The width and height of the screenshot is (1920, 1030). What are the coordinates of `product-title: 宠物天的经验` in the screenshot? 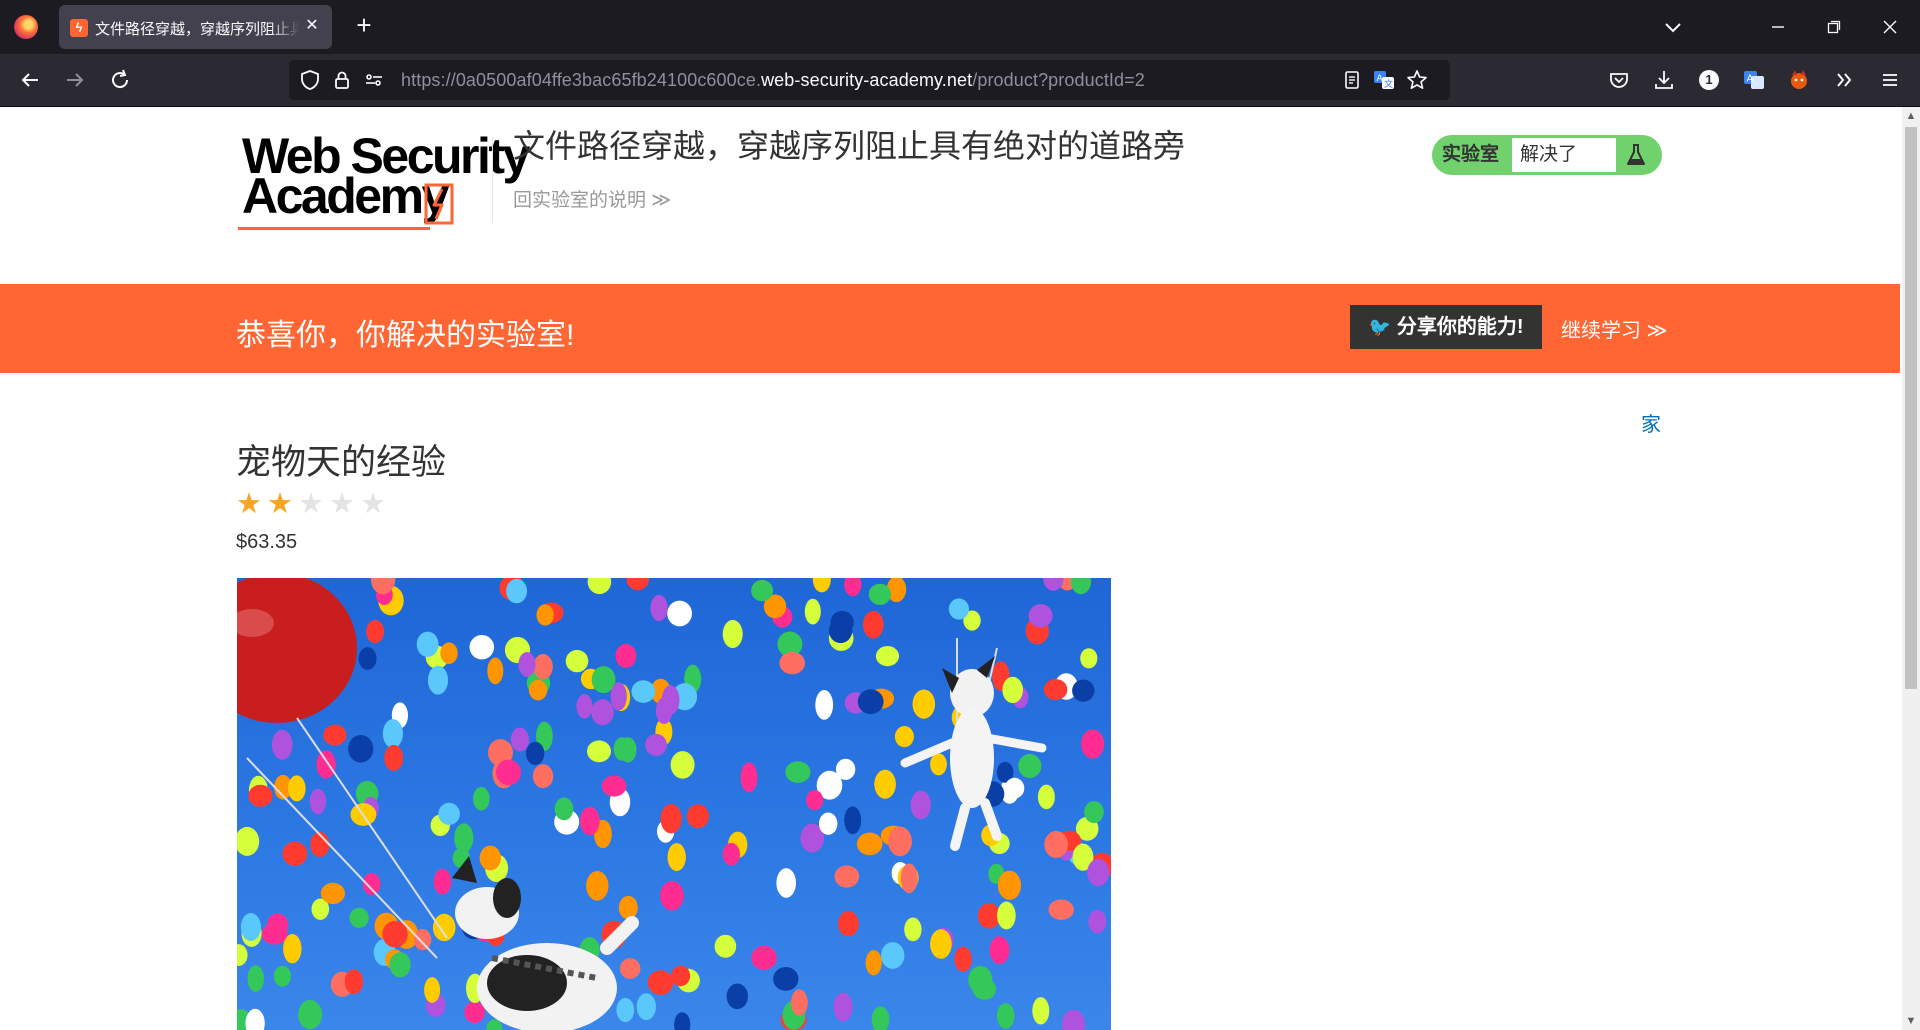 It's located at (341, 462).